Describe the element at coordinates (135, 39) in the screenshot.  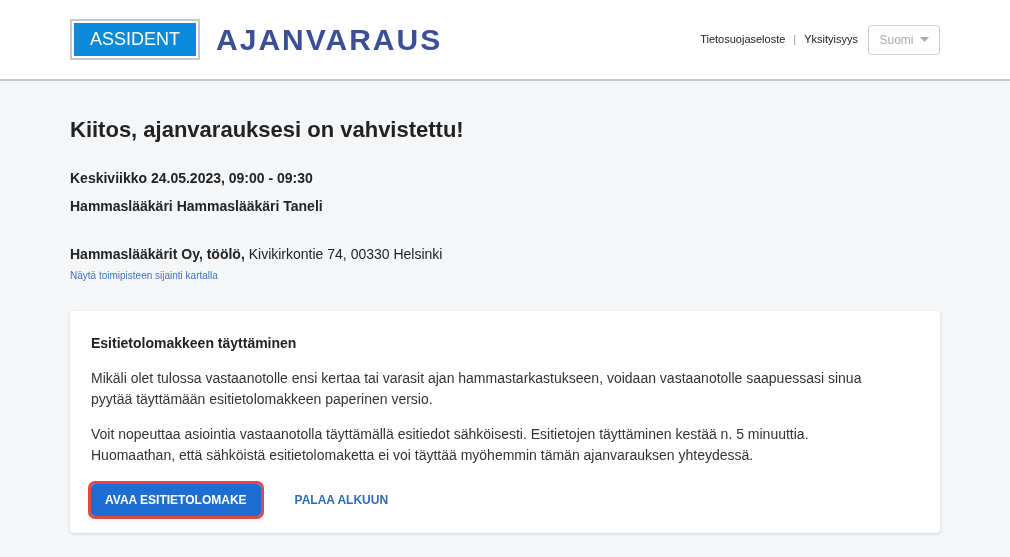
I see `logo: ASSIDENT` at that location.